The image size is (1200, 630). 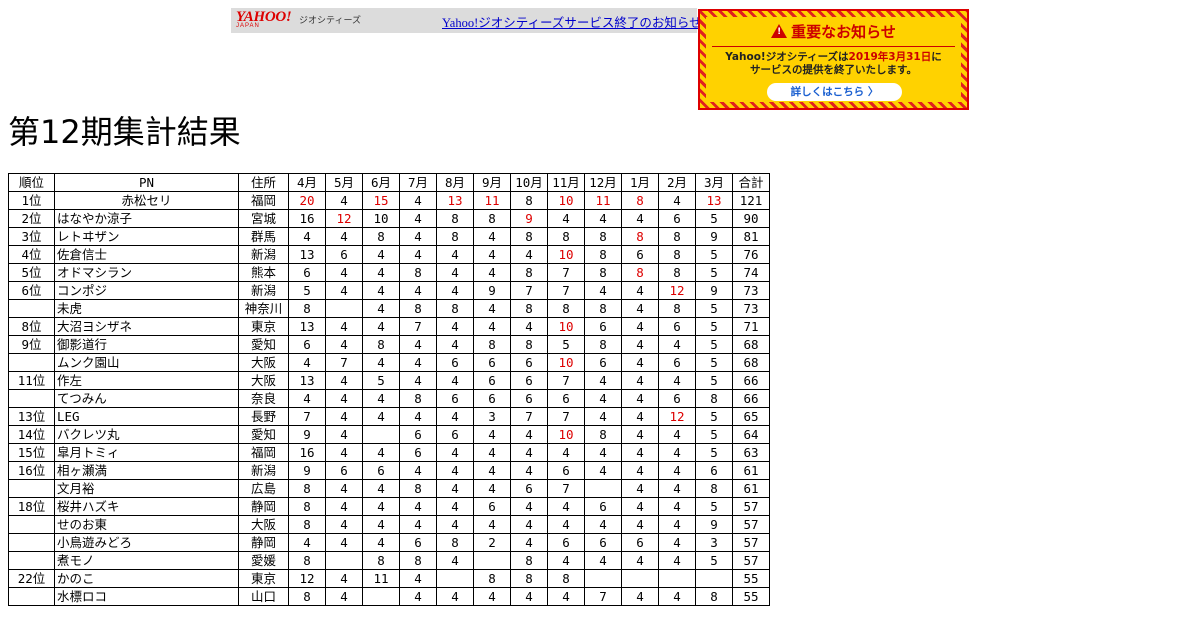 What do you see at coordinates (389, 452) in the screenshot?
I see `table-row: 15位 皐月トミィ 福岡 16 4 4 6 4 4 4 4 4 4 4 5 63` at bounding box center [389, 452].